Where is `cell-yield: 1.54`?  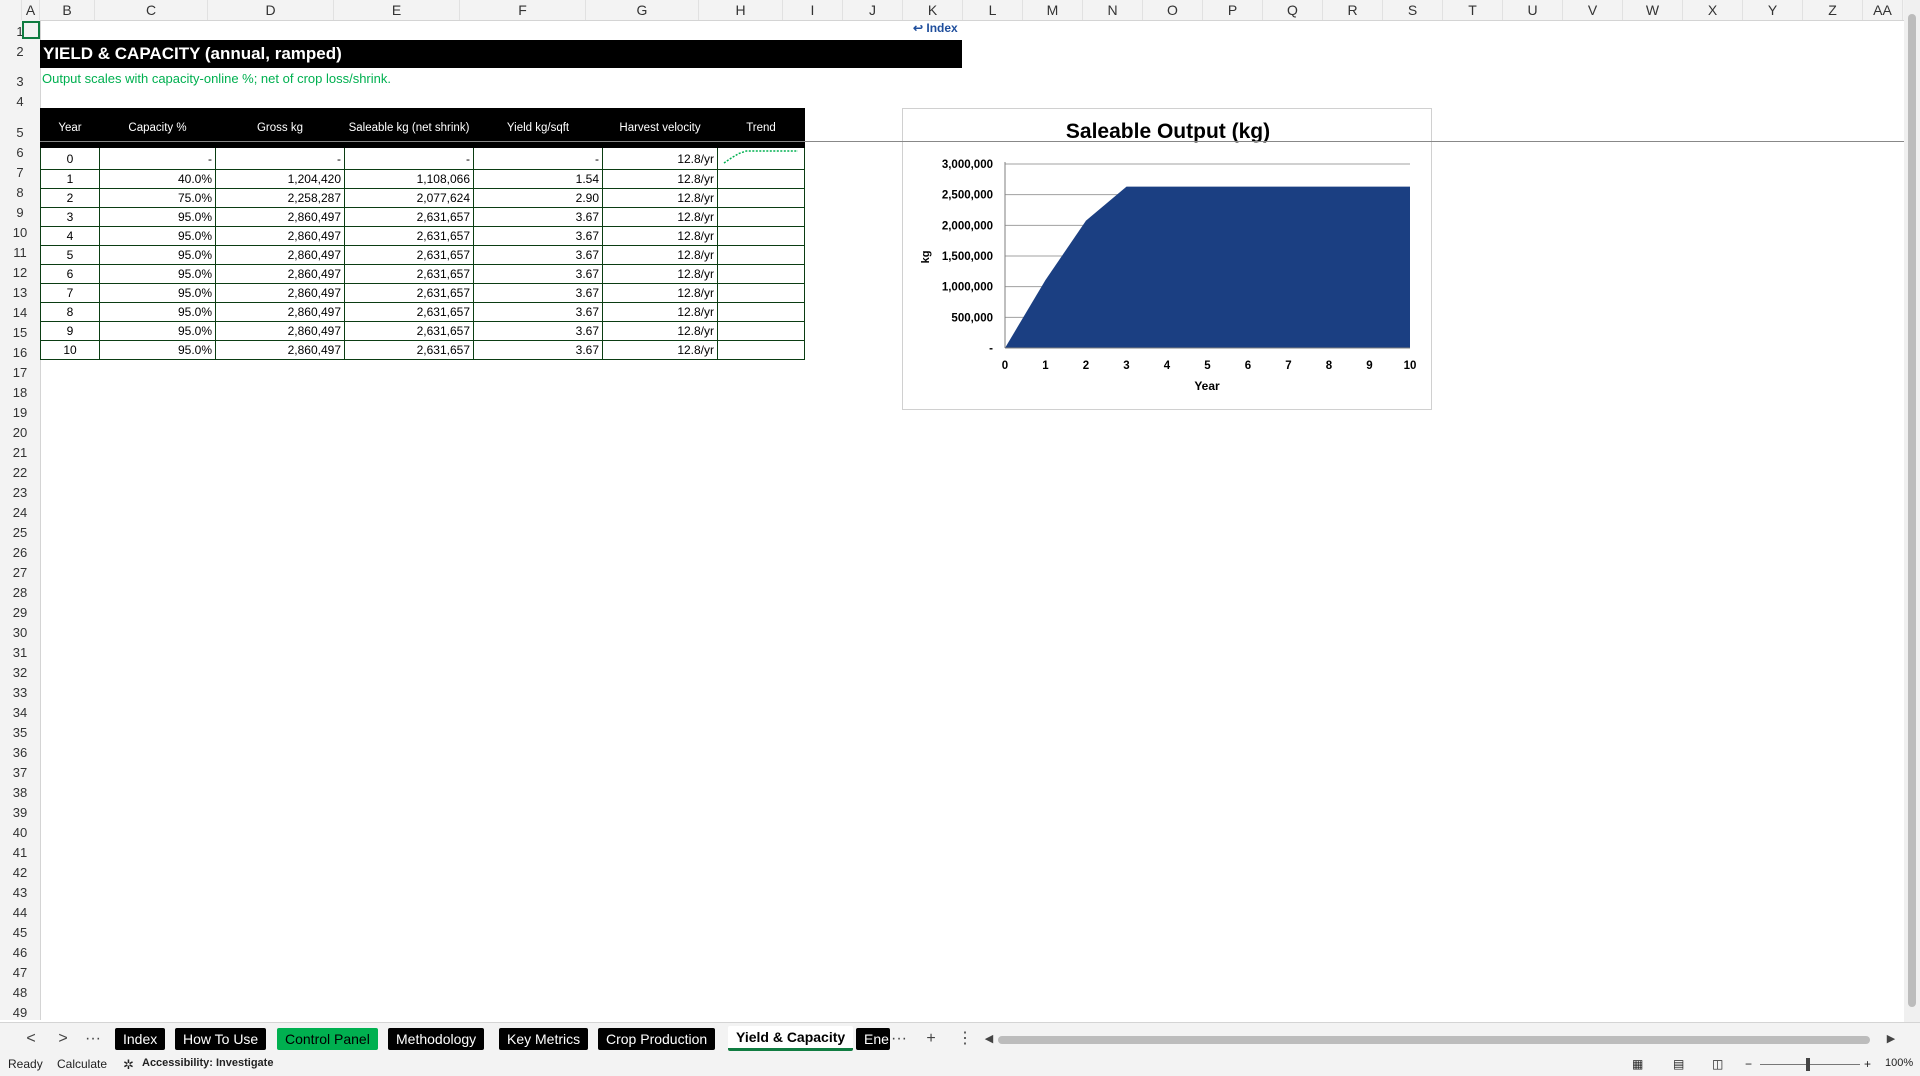 cell-yield: 1.54 is located at coordinates (538, 179).